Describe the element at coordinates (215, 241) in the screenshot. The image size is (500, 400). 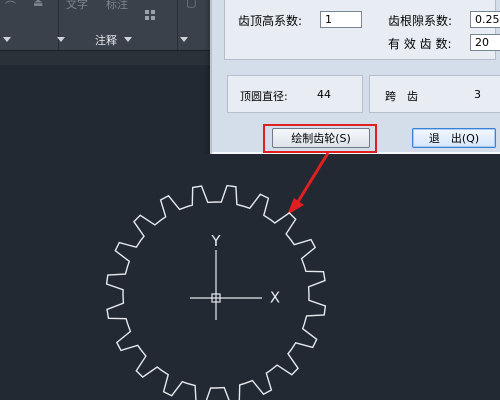
I see `y-axis-label: Y` at that location.